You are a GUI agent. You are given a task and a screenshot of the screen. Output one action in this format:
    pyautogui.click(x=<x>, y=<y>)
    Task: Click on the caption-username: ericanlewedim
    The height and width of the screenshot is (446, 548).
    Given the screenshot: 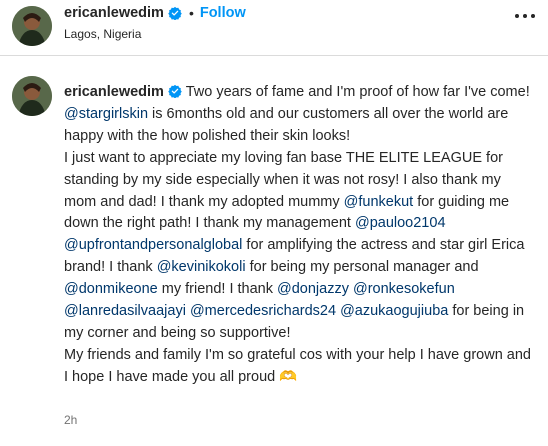 What is the action you would take?
    pyautogui.click(x=114, y=92)
    